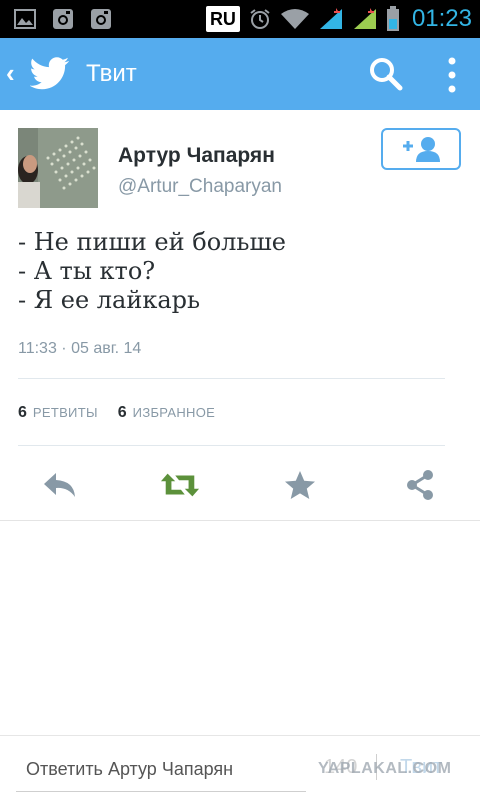 This screenshot has width=480, height=801. I want to click on battery-icon, so click(392, 18).